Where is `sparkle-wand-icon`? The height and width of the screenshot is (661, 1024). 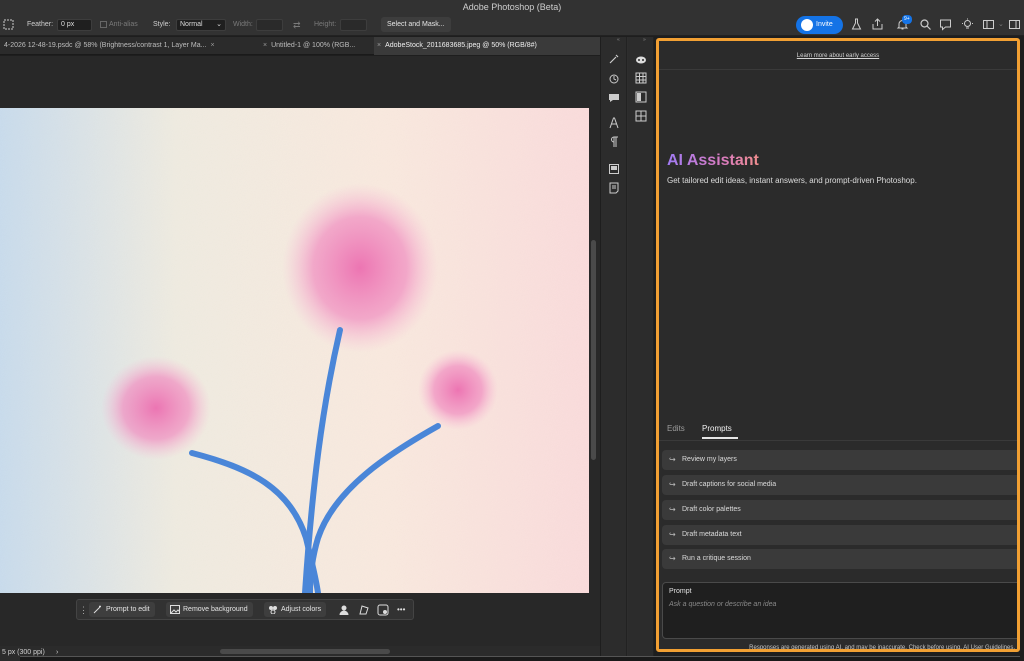 sparkle-wand-icon is located at coordinates (97, 609).